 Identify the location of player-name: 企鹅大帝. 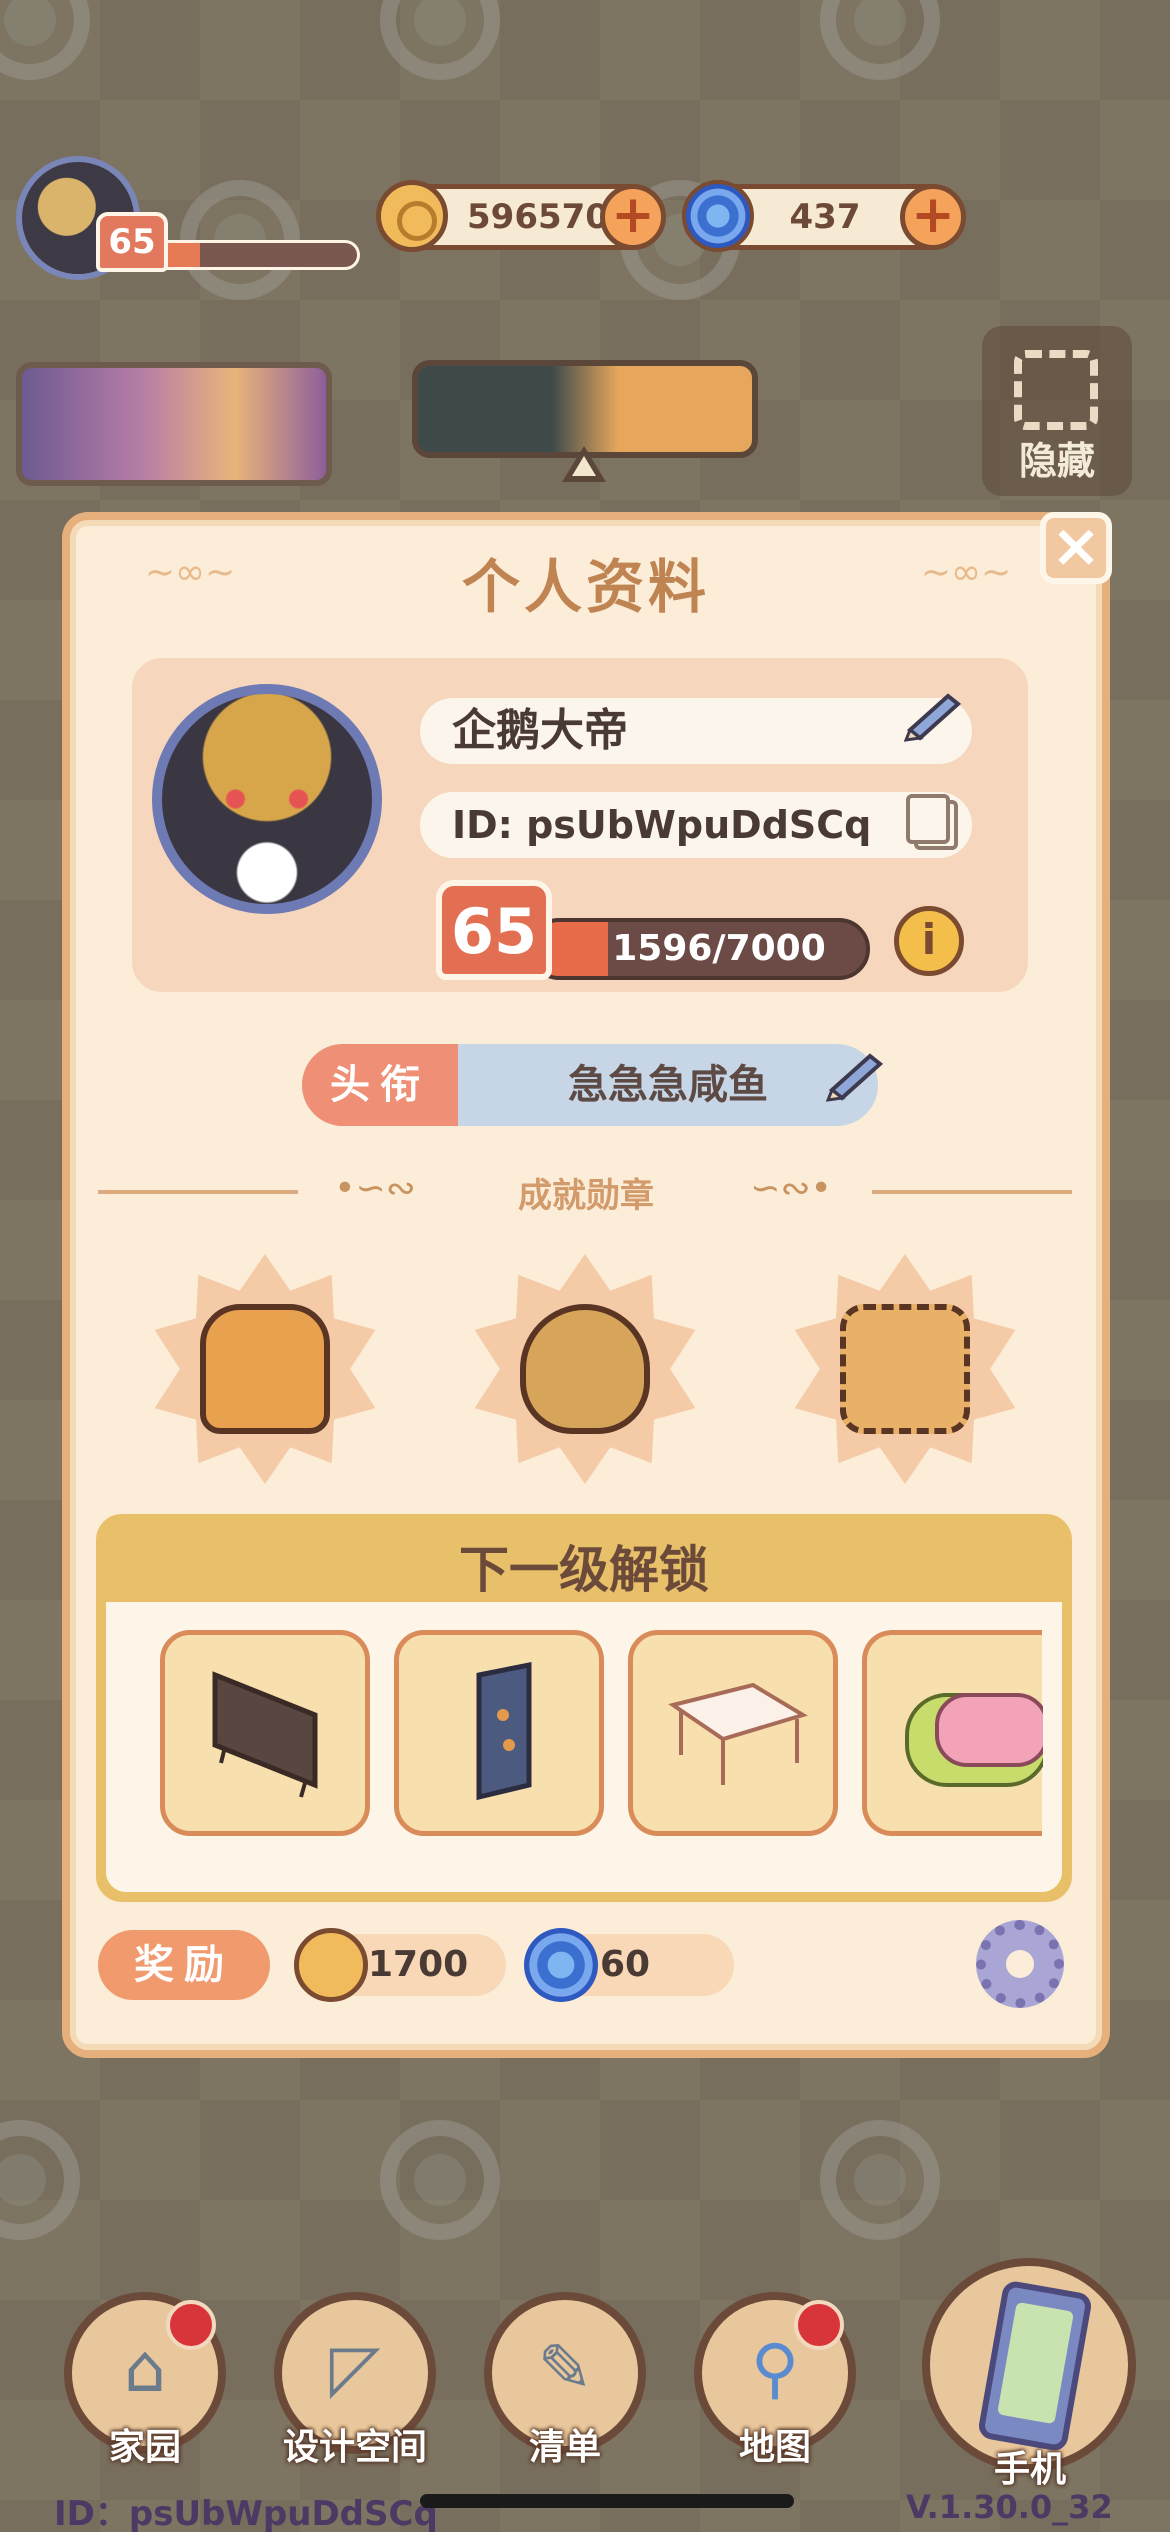
(540, 730).